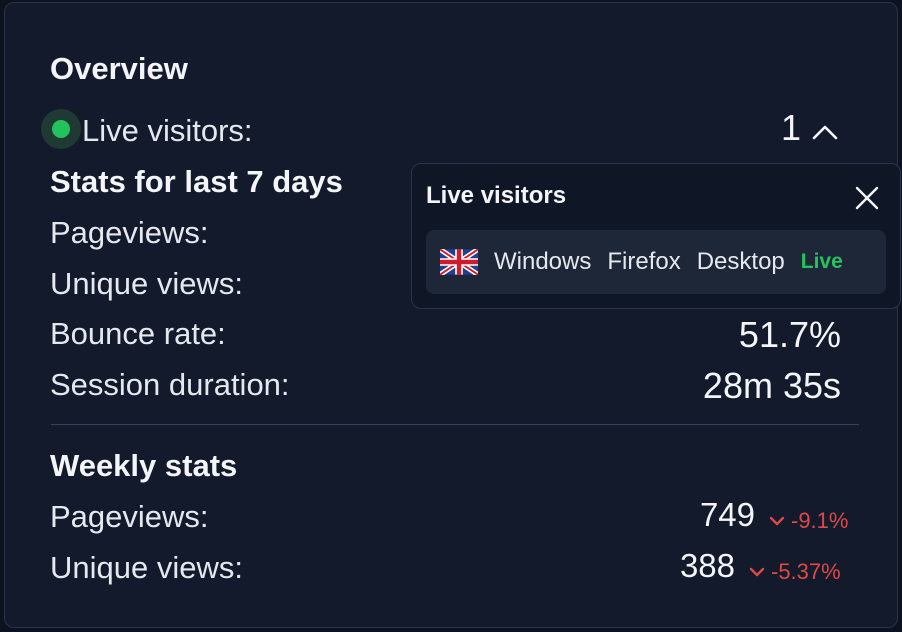  What do you see at coordinates (170, 384) in the screenshot?
I see `session-duration-label: Session duration:` at bounding box center [170, 384].